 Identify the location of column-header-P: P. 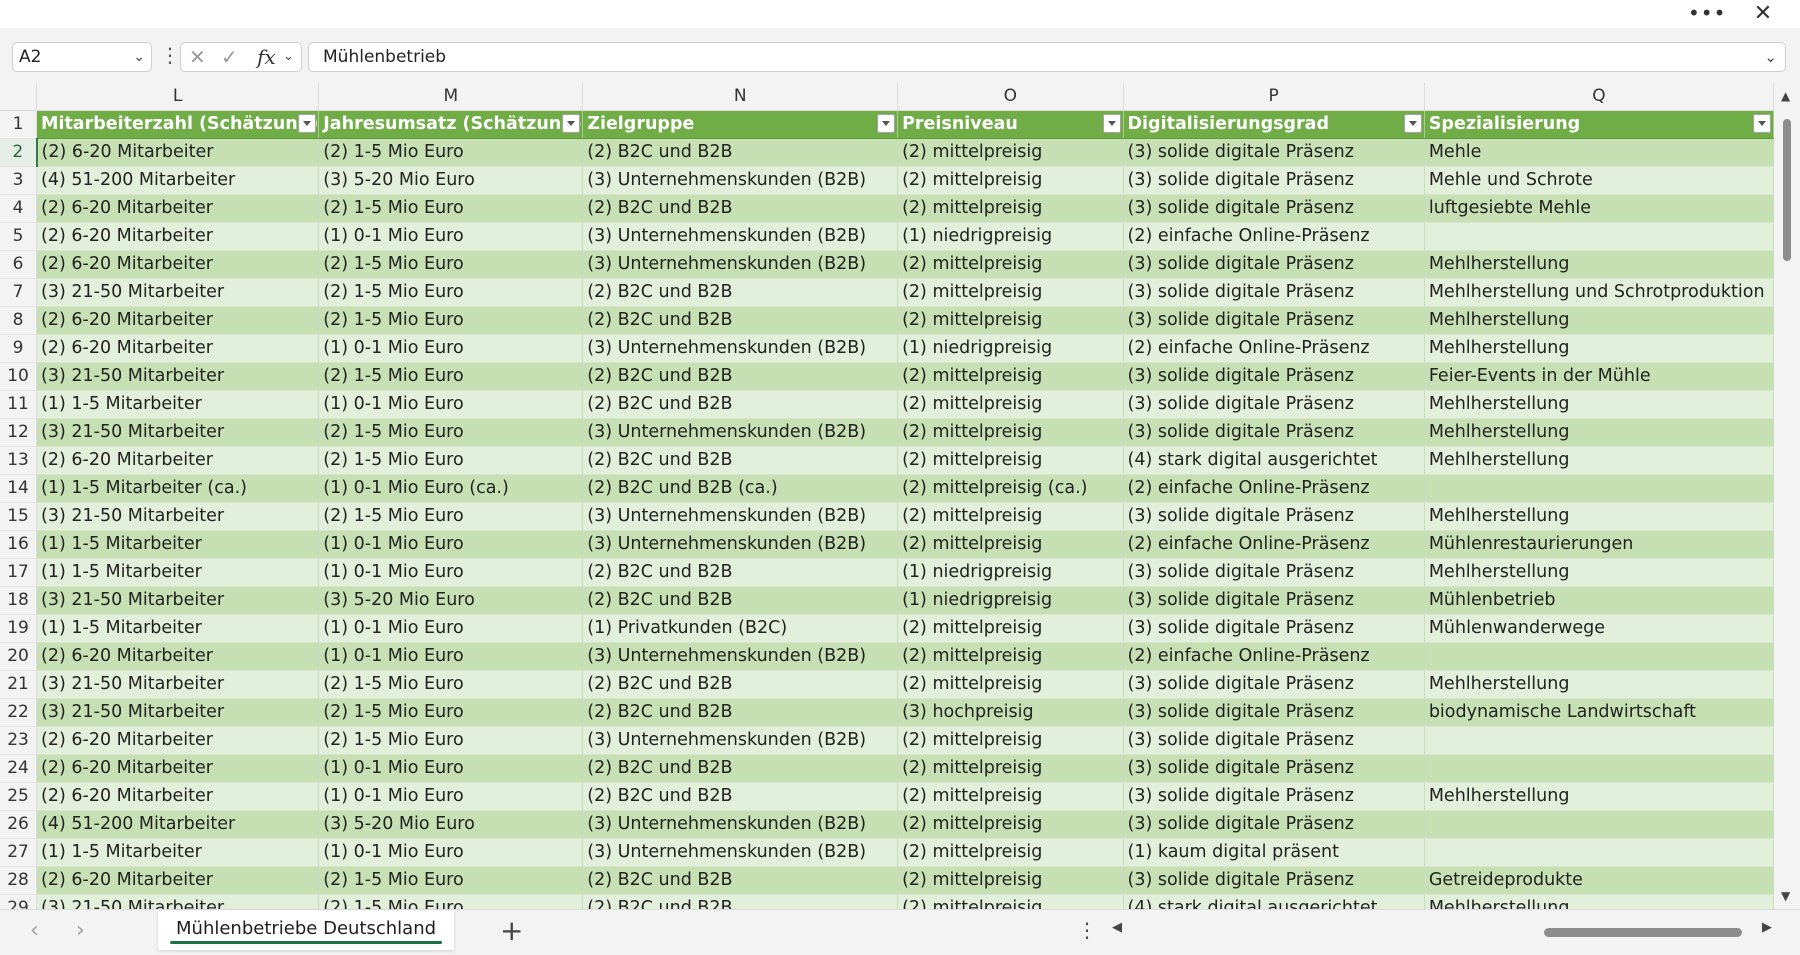
(1274, 97).